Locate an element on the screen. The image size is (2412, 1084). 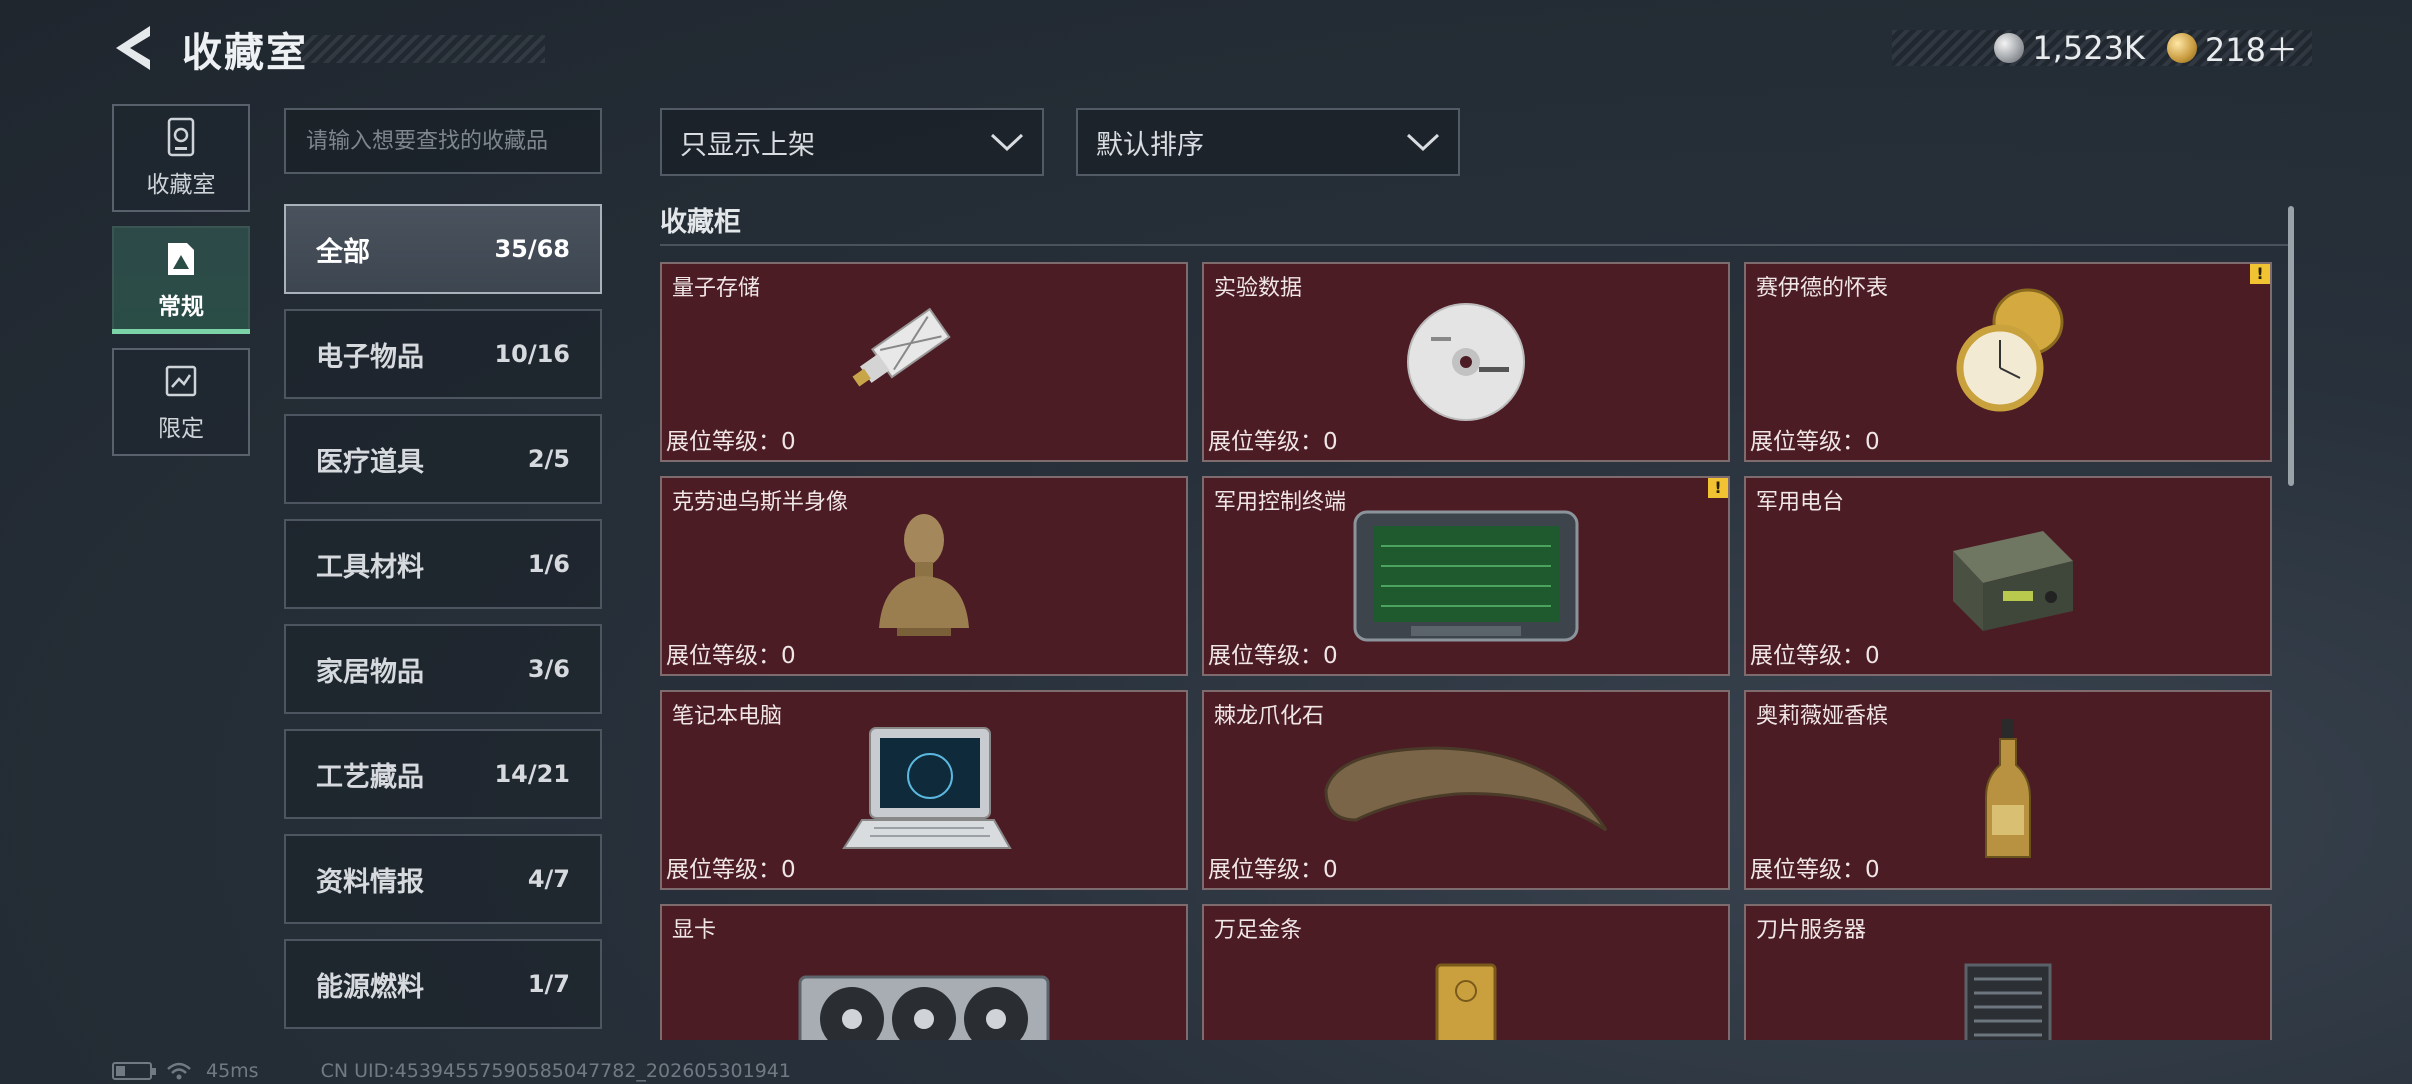
bust-icon is located at coordinates (924, 575).